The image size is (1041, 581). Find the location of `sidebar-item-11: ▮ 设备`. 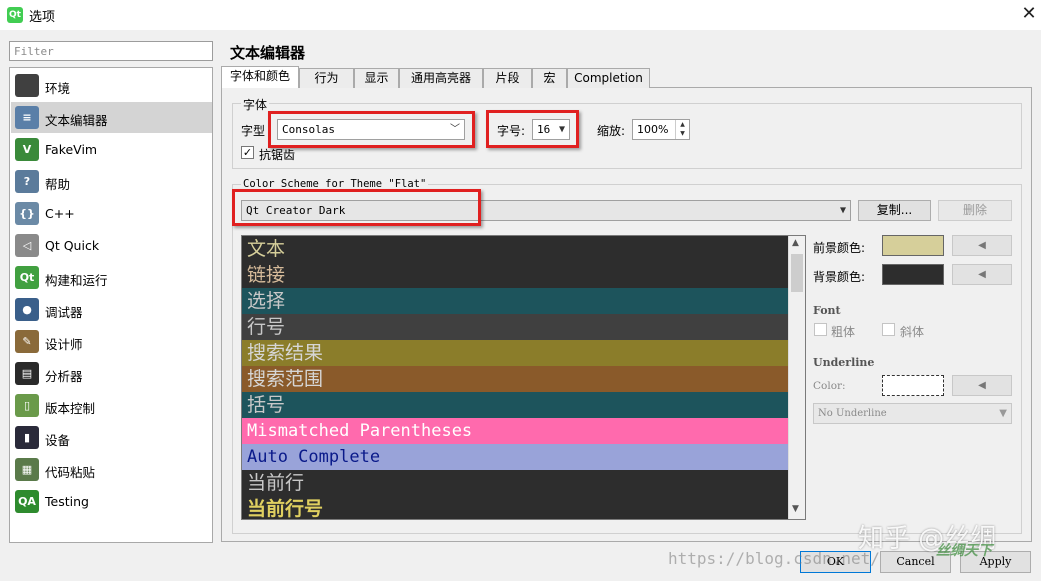

sidebar-item-11: ▮ 设备 is located at coordinates (111, 437).